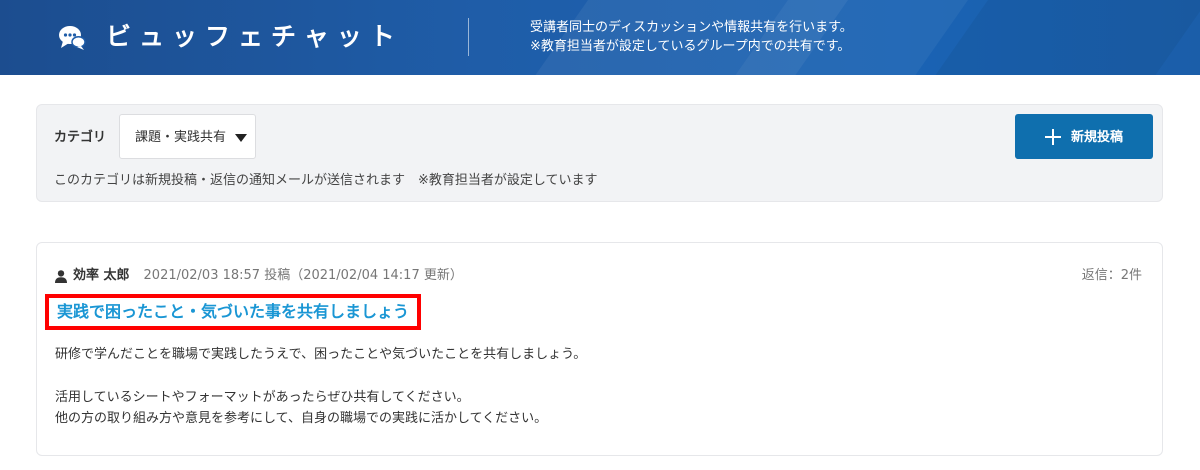  Describe the element at coordinates (301, 418) in the screenshot. I see `post-body-line: 他の方の取り組み方や意見を参考にして、自身の職場での実践に活かしてください。` at that location.